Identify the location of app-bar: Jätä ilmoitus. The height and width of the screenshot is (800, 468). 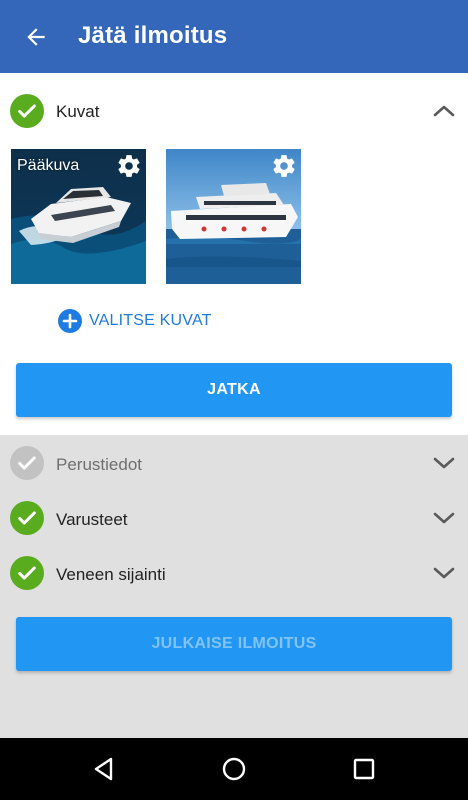
(234, 36).